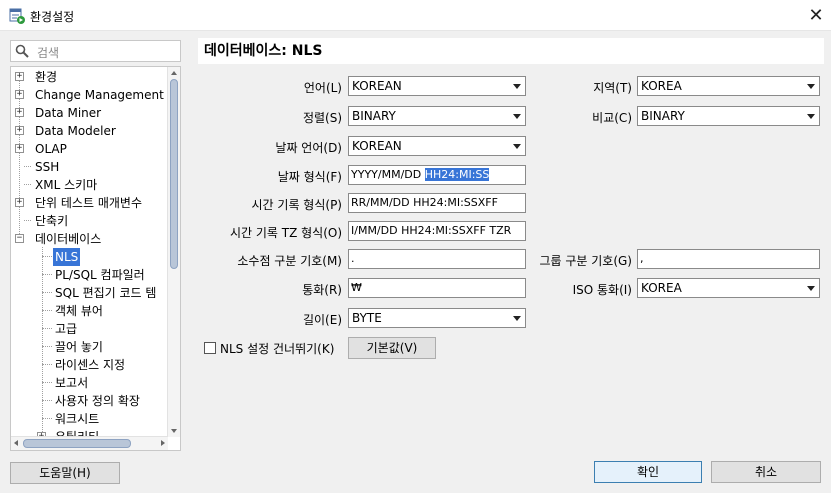  Describe the element at coordinates (415, 15) in the screenshot. I see `title-bar: 환경설정 ✕` at that location.